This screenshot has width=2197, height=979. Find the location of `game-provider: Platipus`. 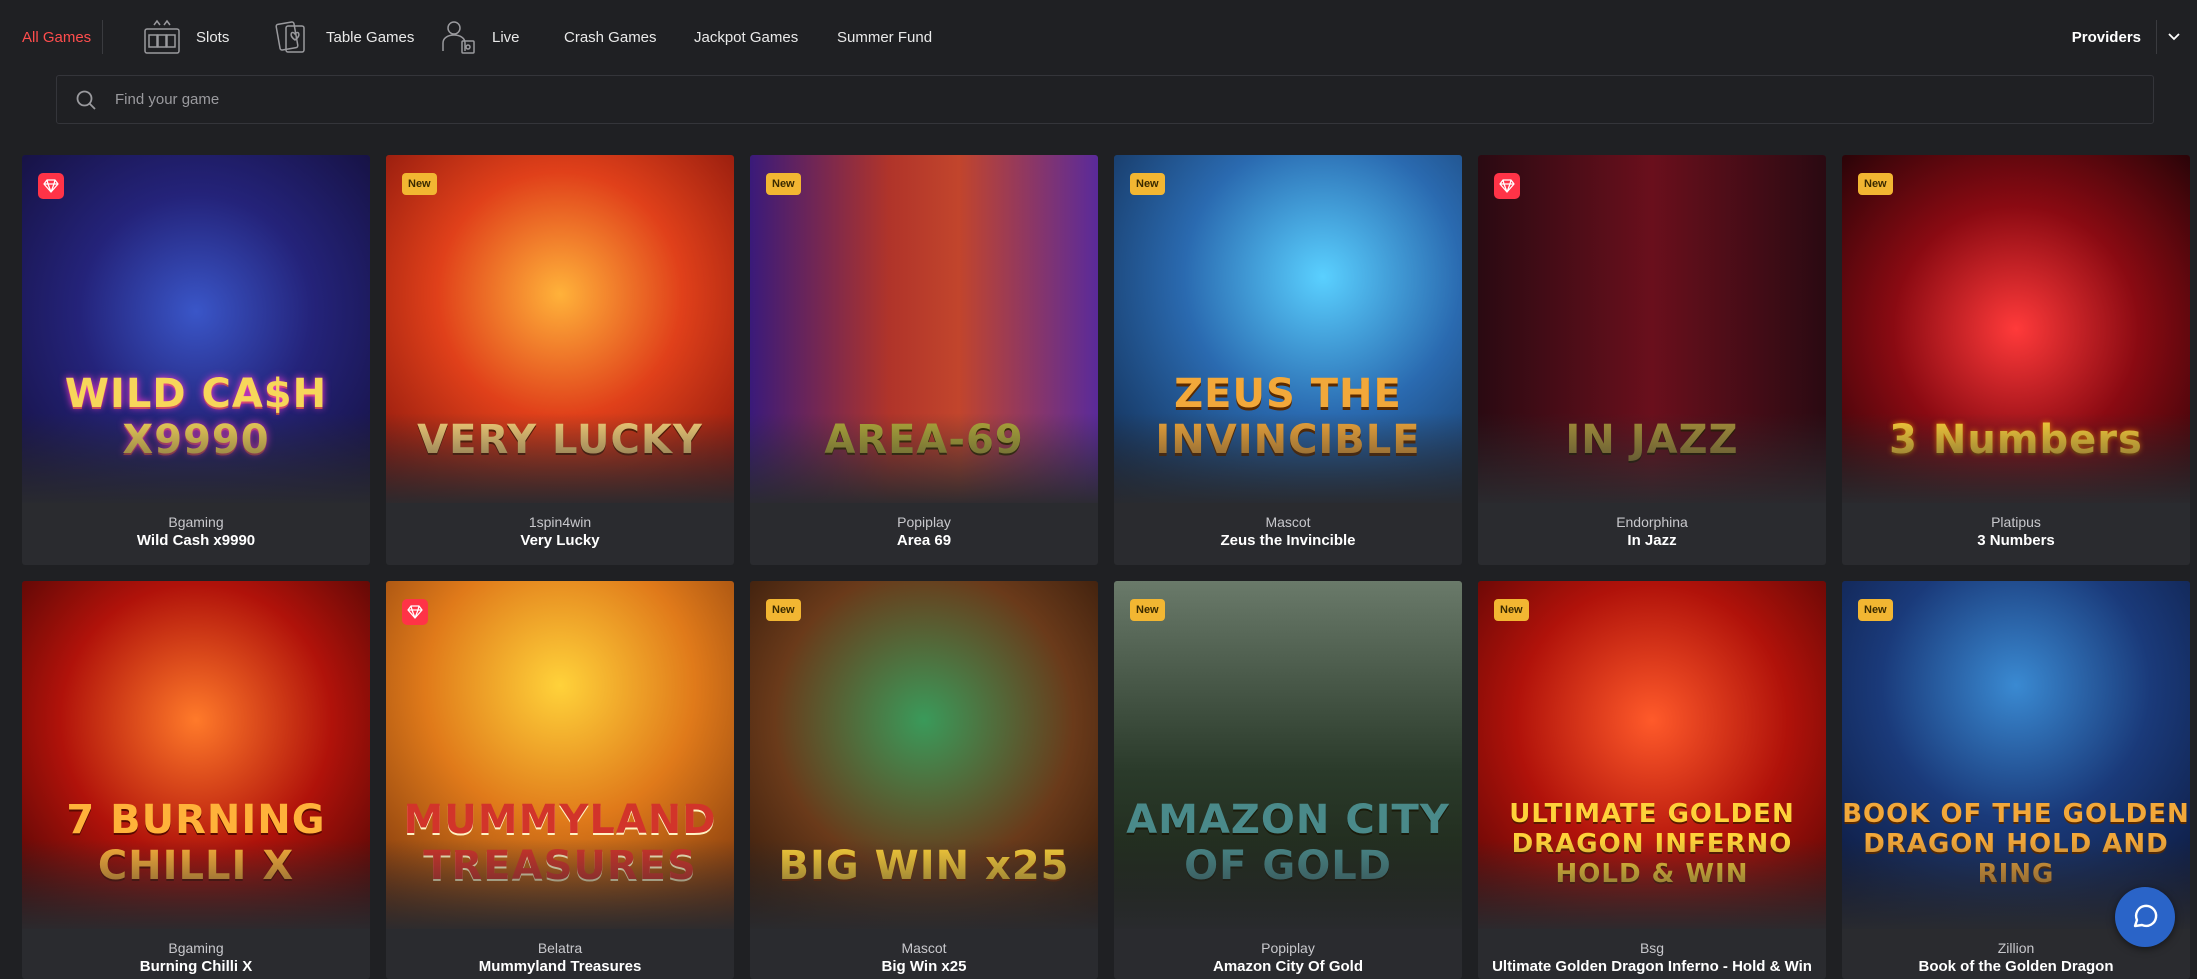

game-provider: Platipus is located at coordinates (2016, 522).